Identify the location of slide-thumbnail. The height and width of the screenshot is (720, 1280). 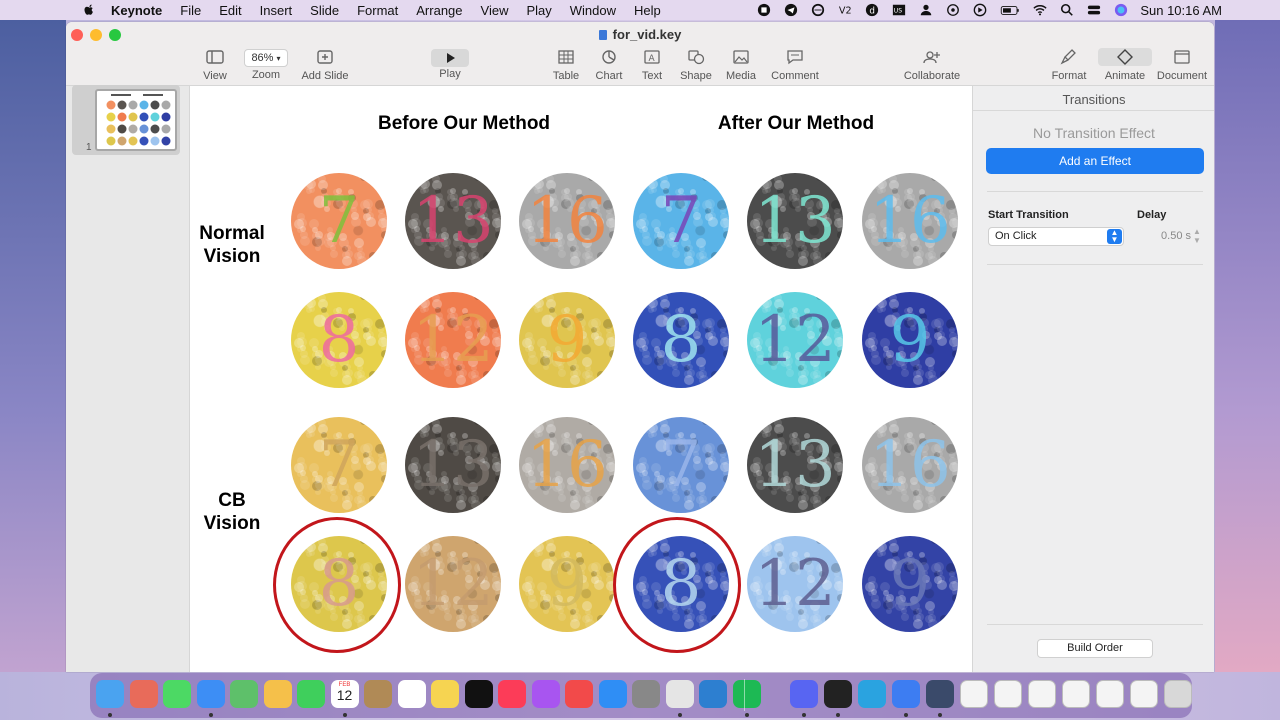
(136, 120).